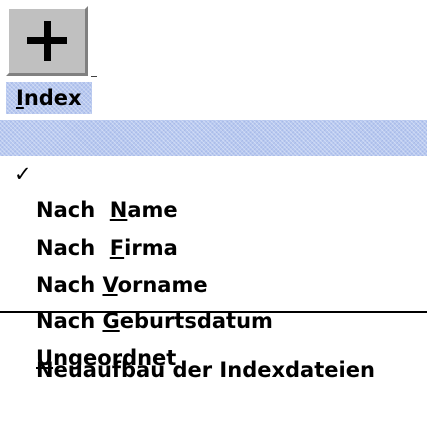 This screenshot has height=424, width=427. What do you see at coordinates (213, 312) in the screenshot?
I see `menu-separator` at bounding box center [213, 312].